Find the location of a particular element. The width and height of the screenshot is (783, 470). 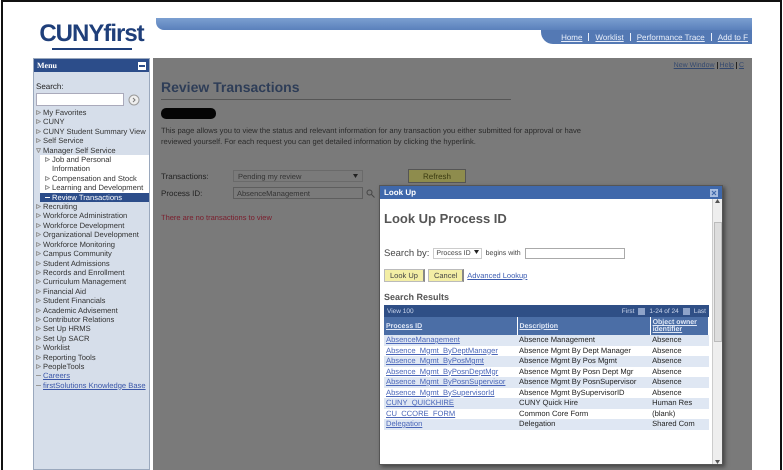

next-icon is located at coordinates (686, 311).